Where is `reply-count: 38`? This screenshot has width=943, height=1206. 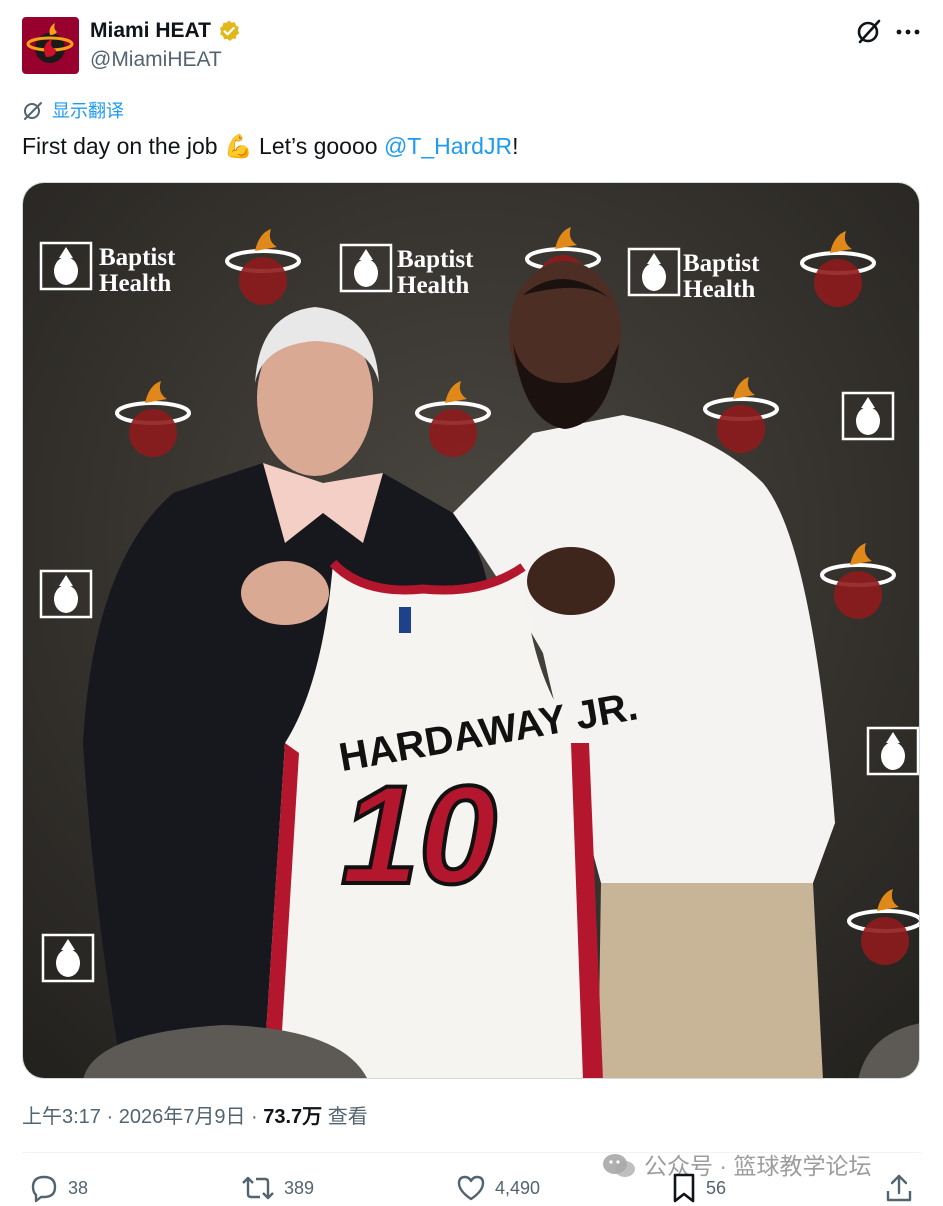
reply-count: 38 is located at coordinates (78, 1188).